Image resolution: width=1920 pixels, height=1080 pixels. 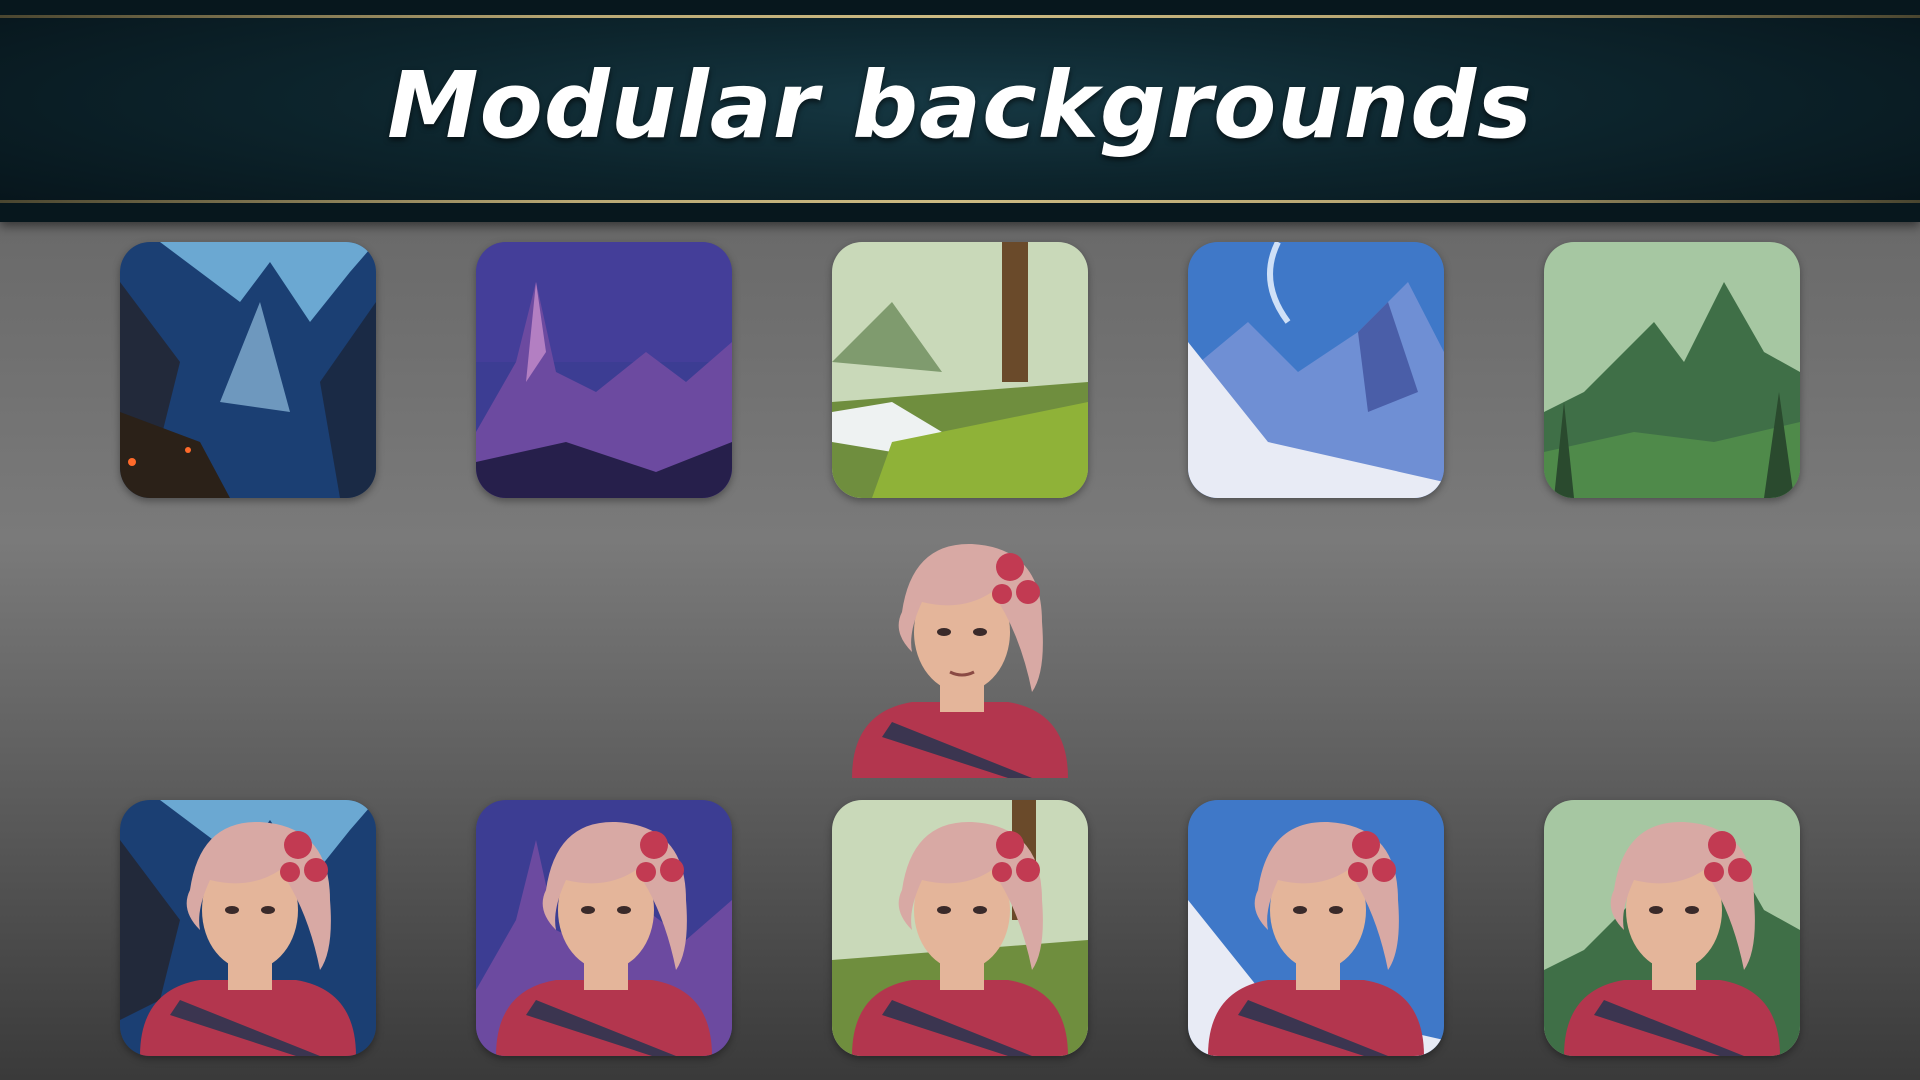 I want to click on purple-peaks-image, so click(x=604, y=370).